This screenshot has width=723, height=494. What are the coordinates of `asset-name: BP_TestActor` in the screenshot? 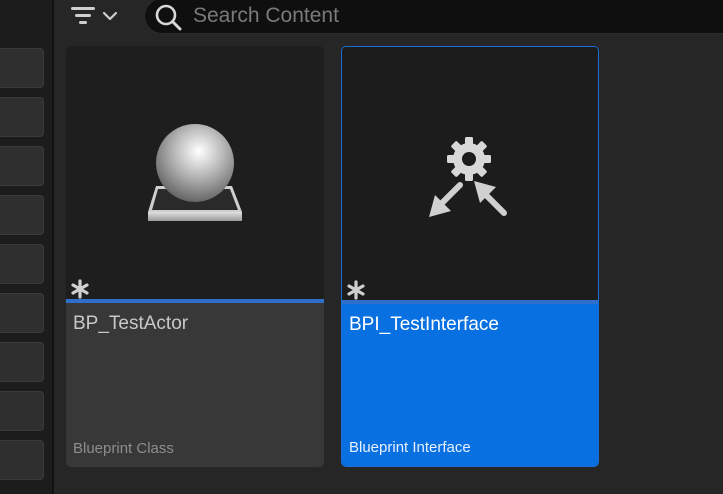 It's located at (131, 323).